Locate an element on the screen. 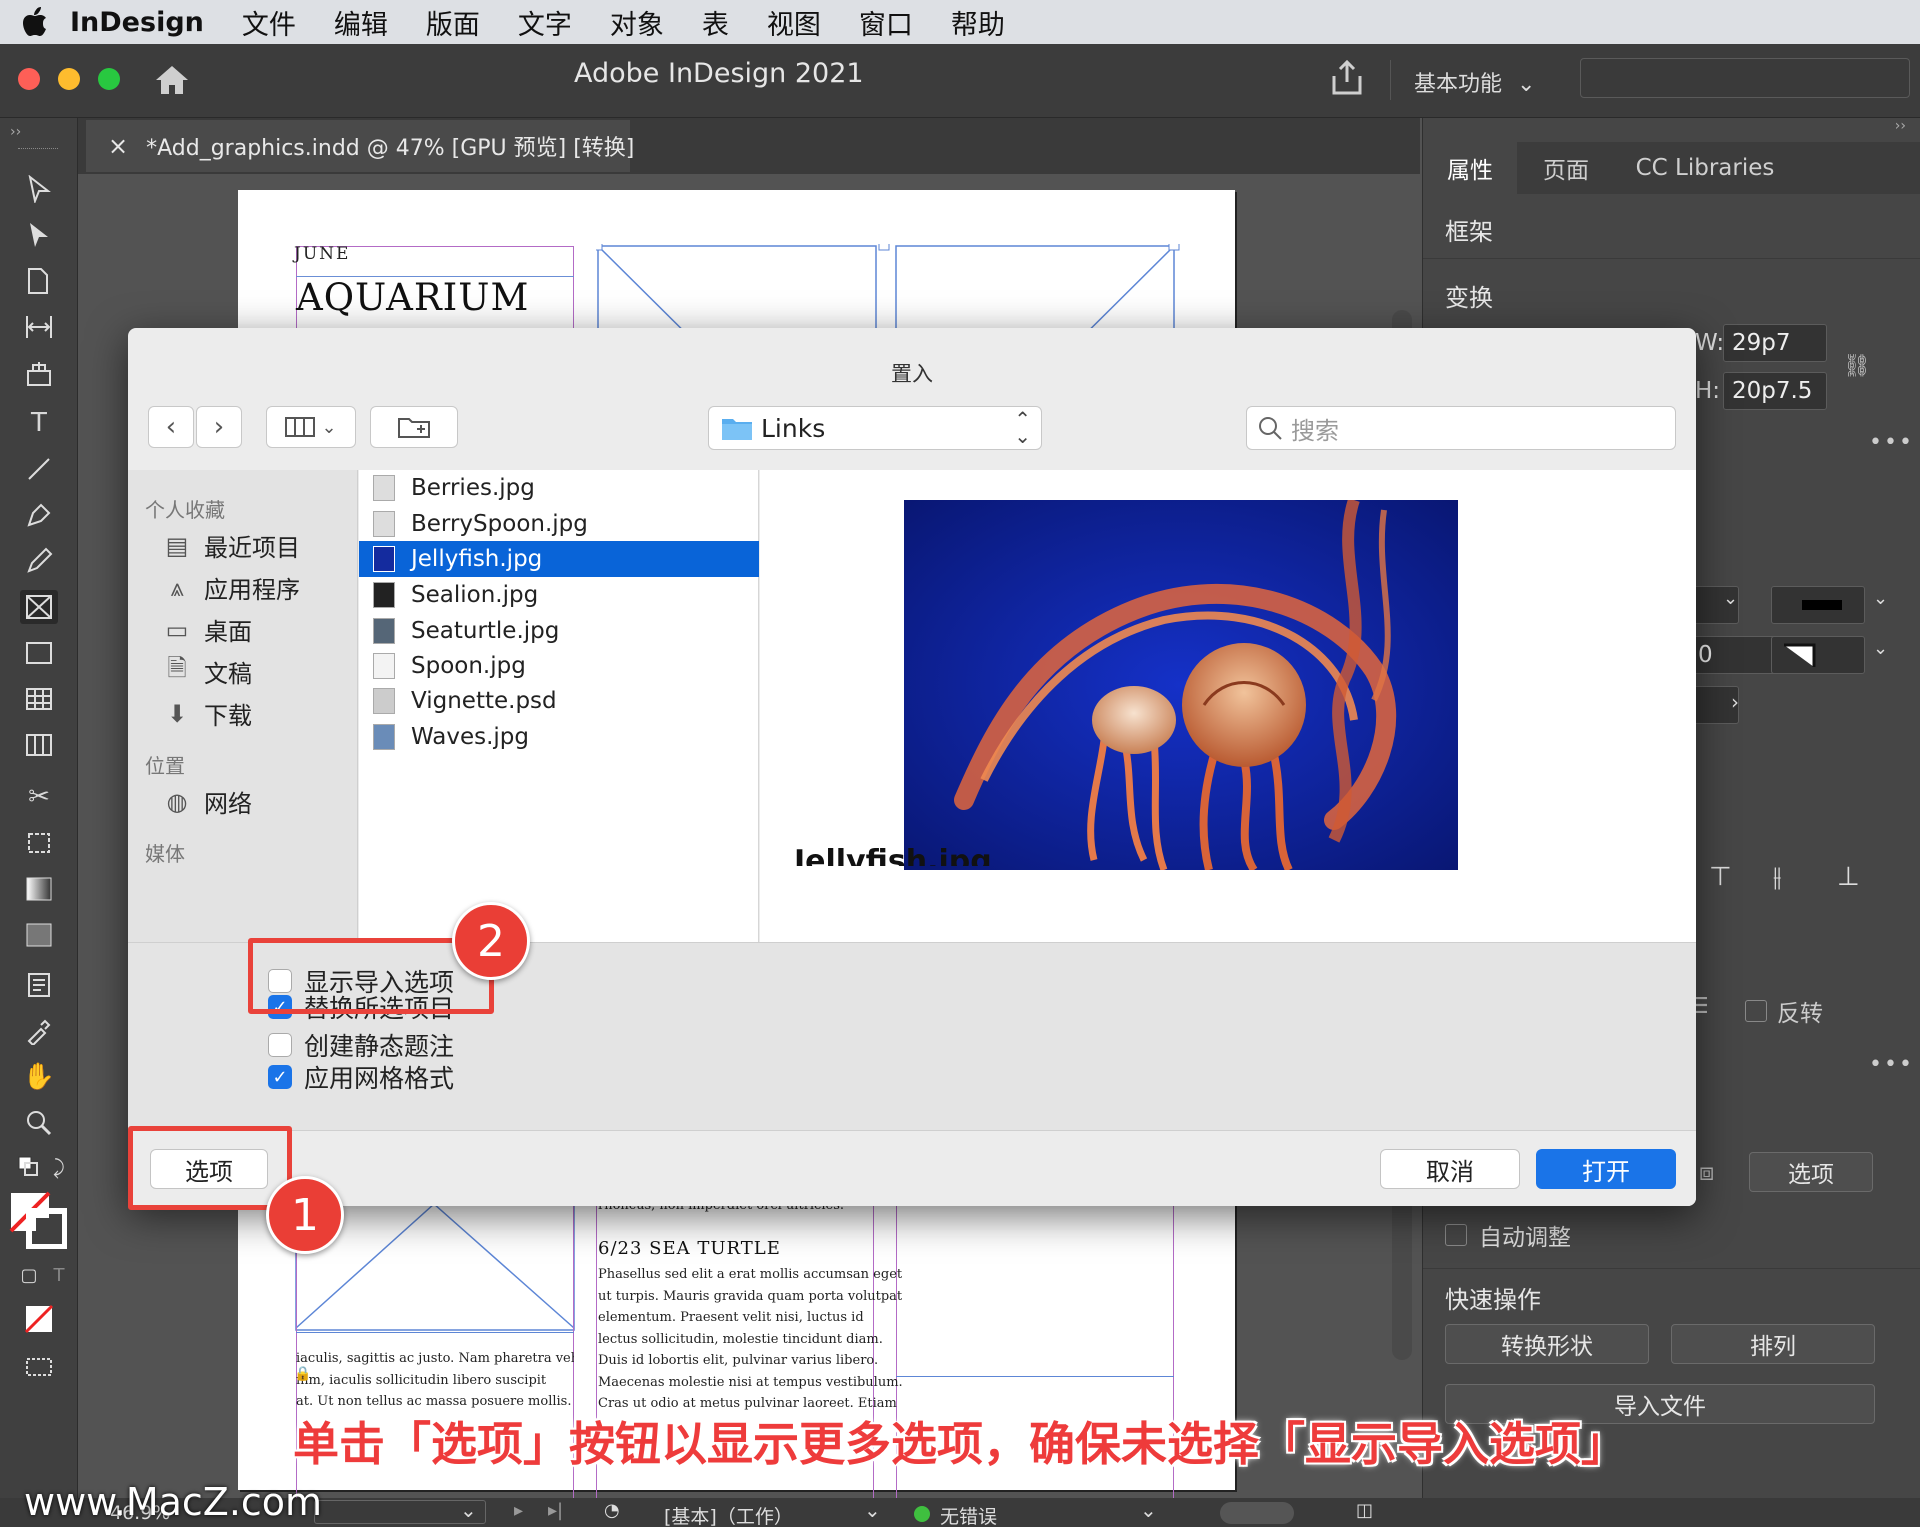 The width and height of the screenshot is (1920, 1527). zoom-tool-icon is located at coordinates (39, 1123).